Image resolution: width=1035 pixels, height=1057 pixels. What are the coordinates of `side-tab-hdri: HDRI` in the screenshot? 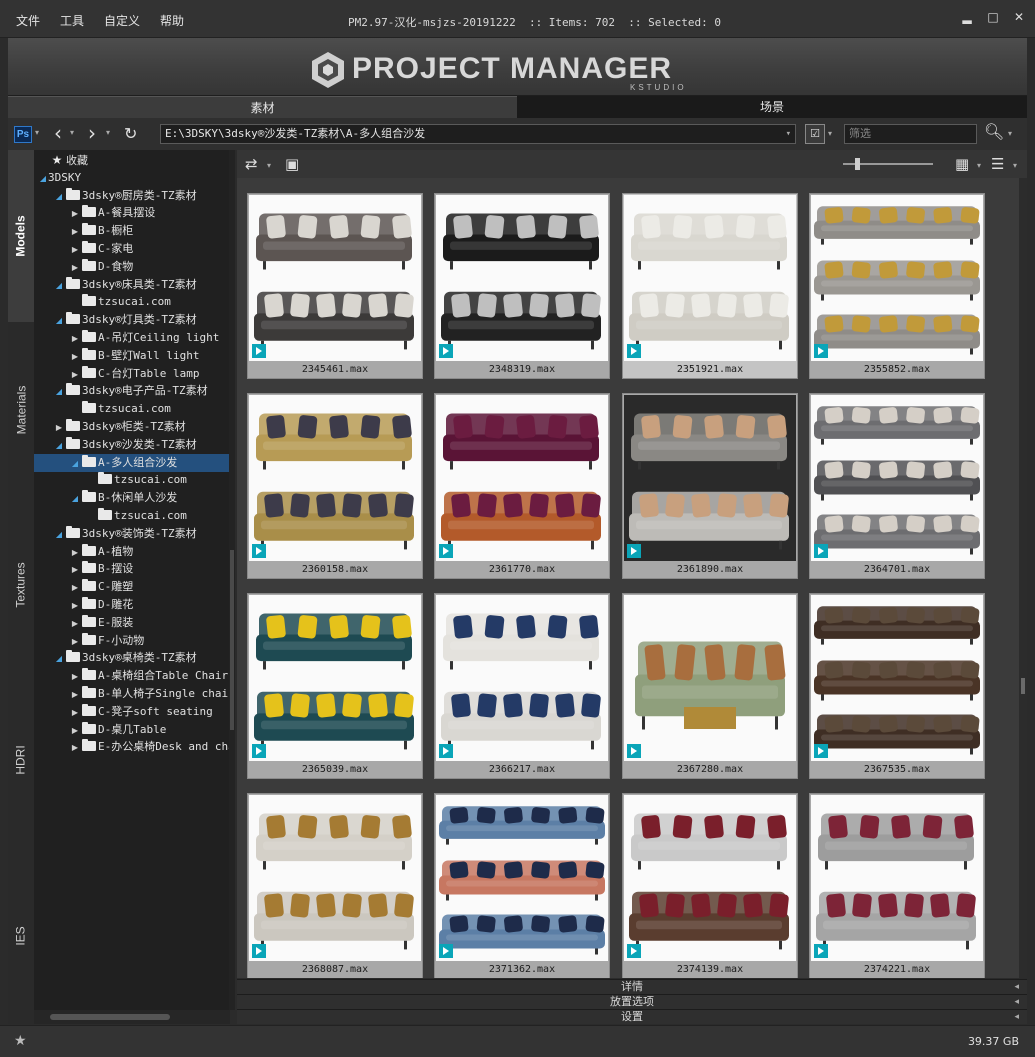 It's located at (21, 759).